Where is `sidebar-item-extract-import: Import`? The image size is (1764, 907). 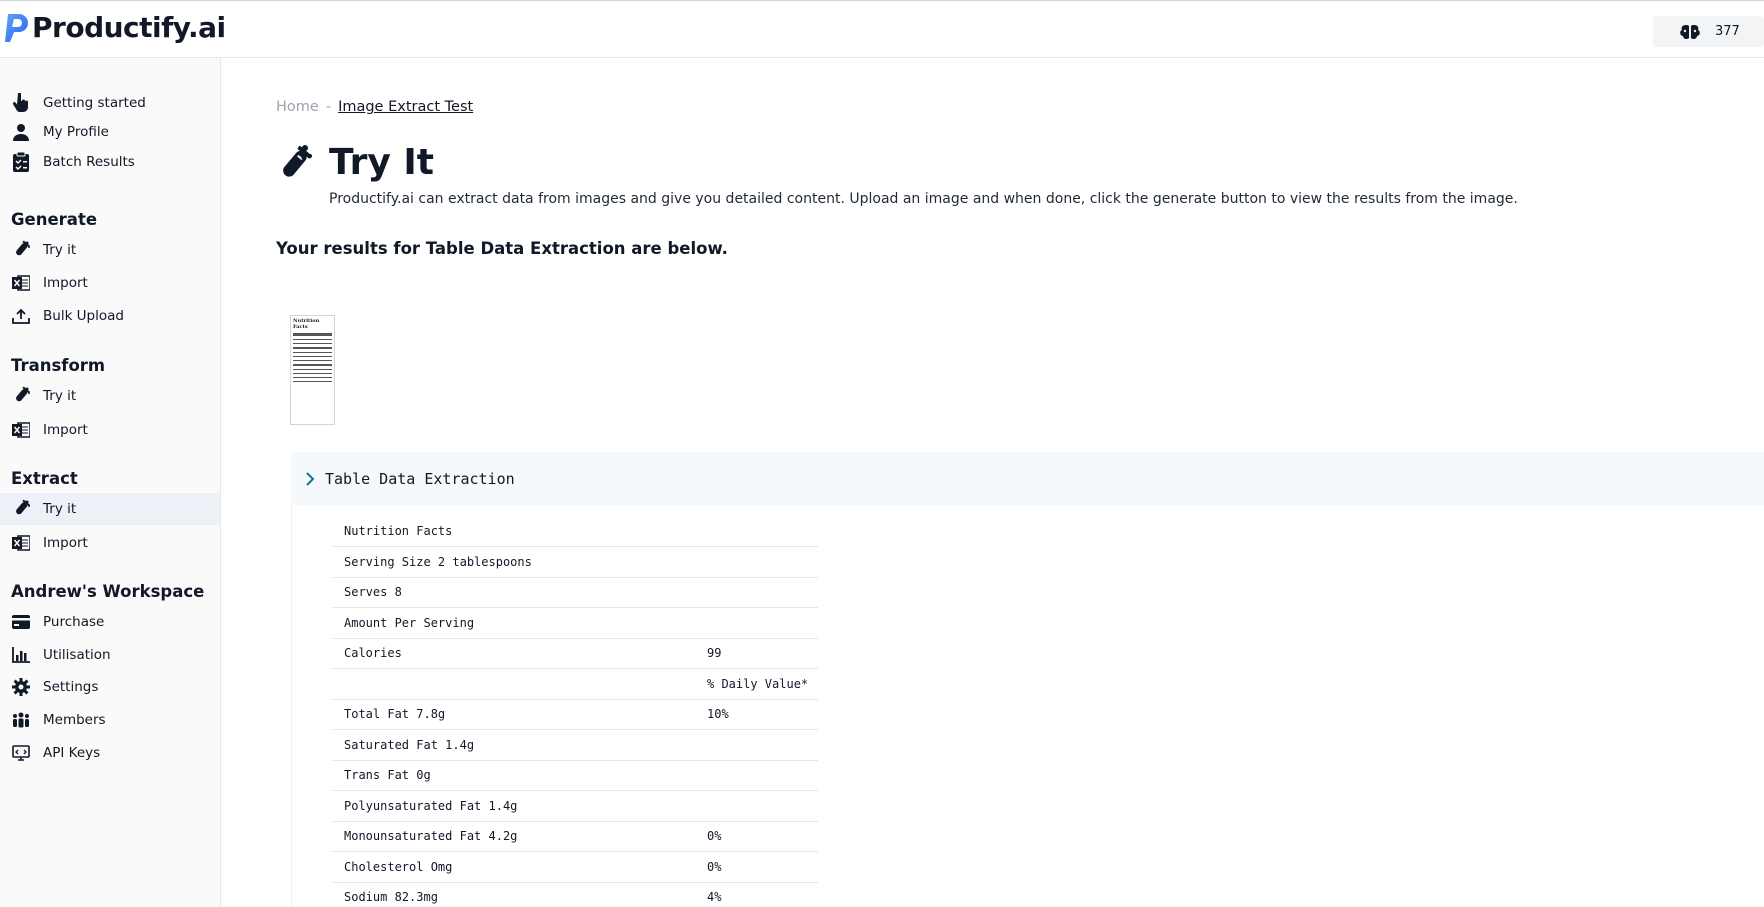 sidebar-item-extract-import: Import is located at coordinates (110, 543).